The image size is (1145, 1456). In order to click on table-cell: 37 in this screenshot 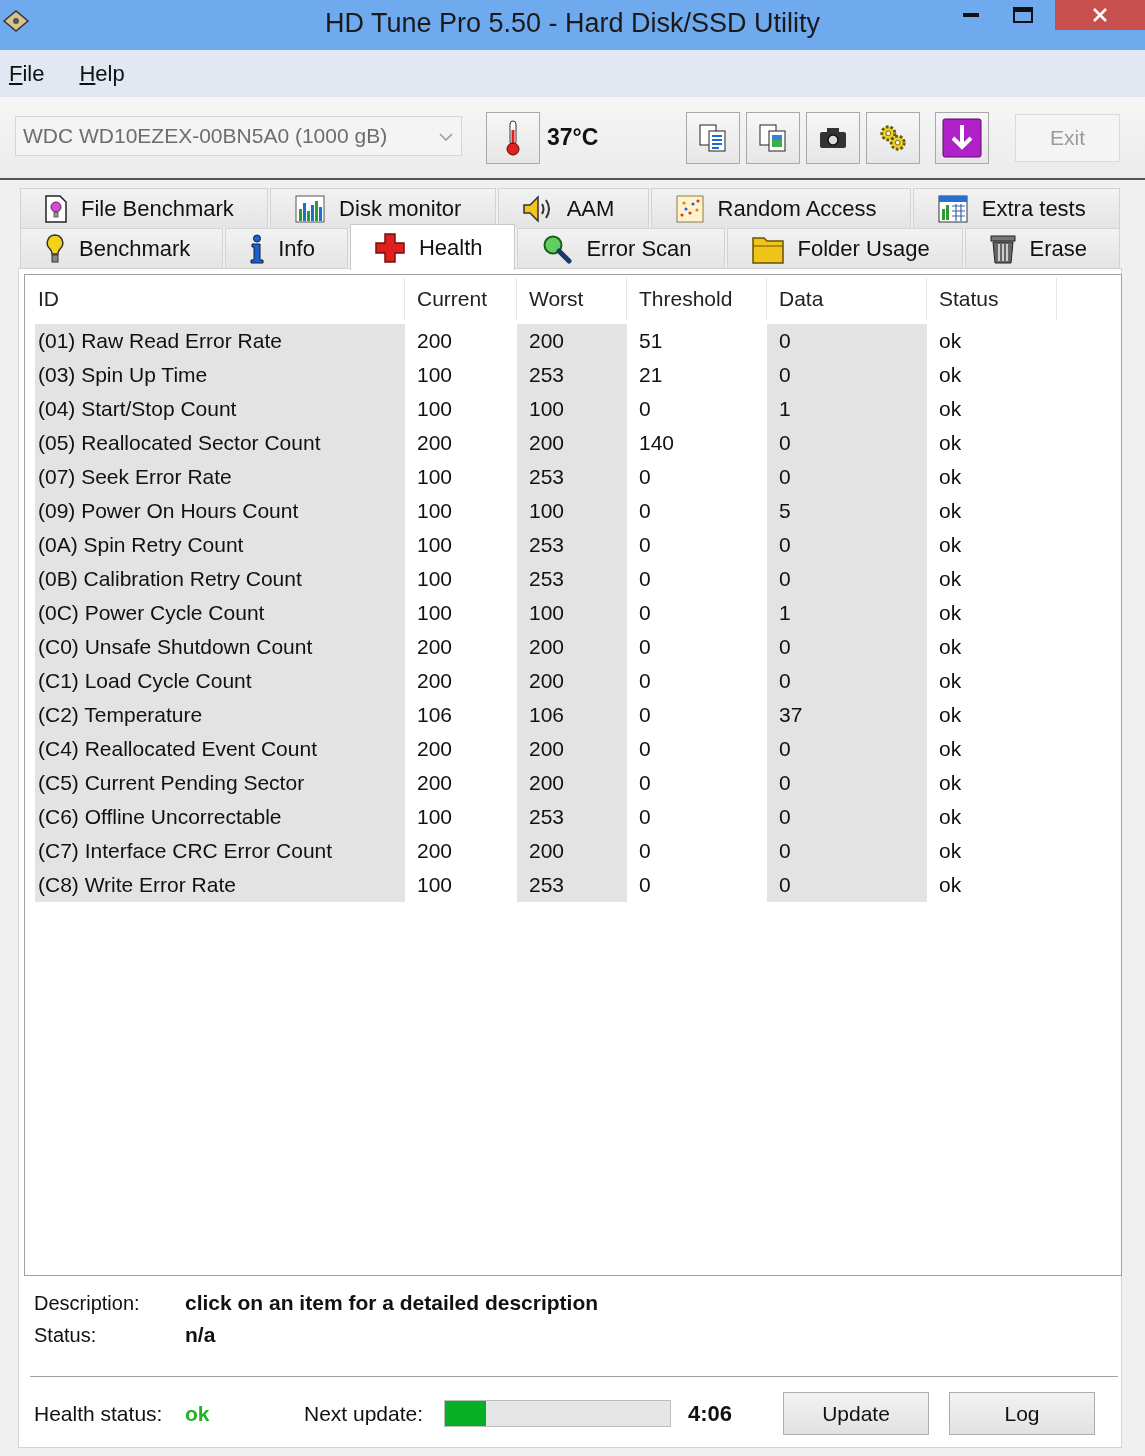, I will do `click(847, 715)`.